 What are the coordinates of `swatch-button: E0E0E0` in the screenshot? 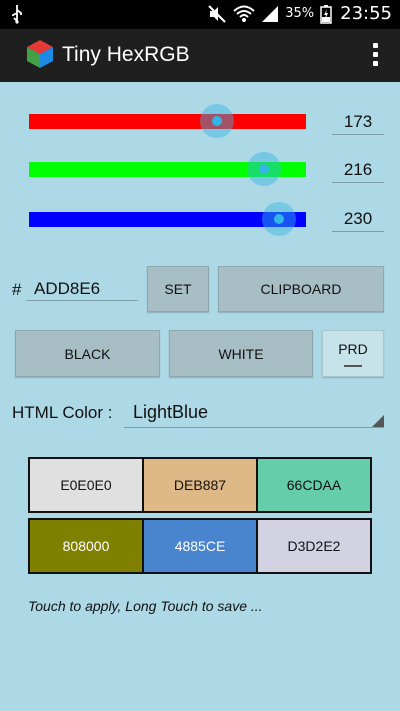 It's located at (87, 485).